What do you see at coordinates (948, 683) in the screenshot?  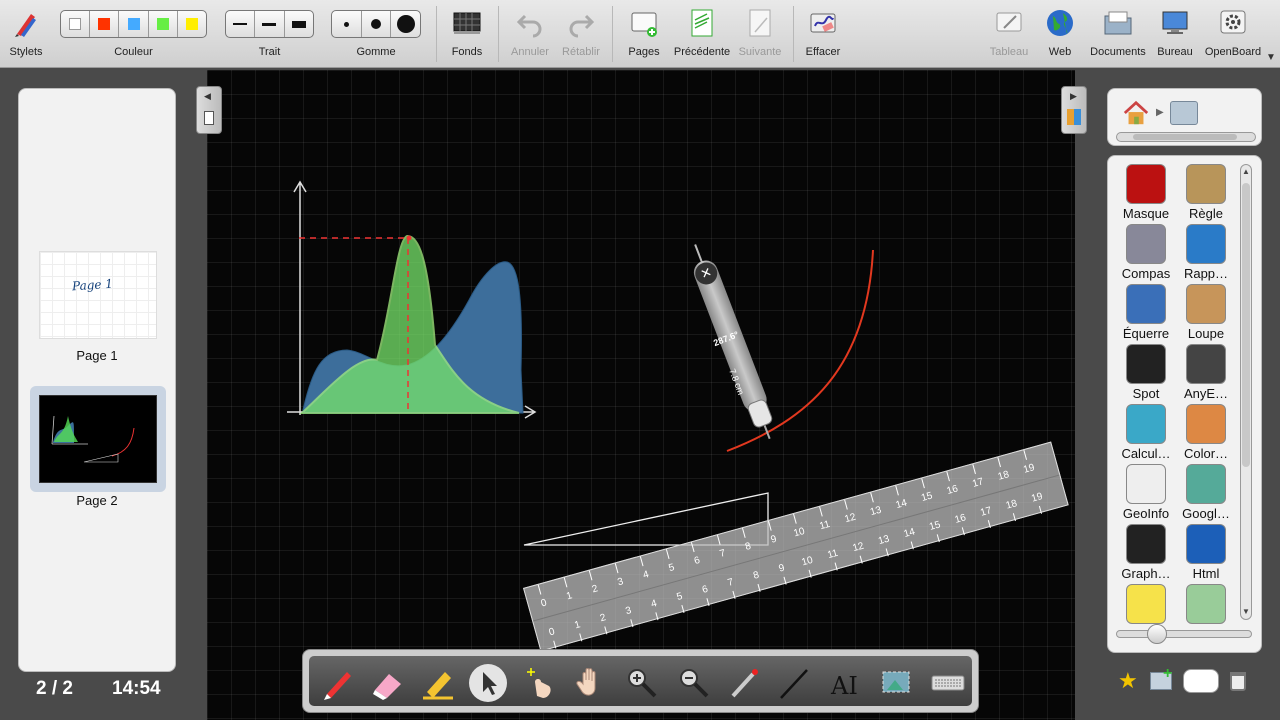 I see `keyboard-icon` at bounding box center [948, 683].